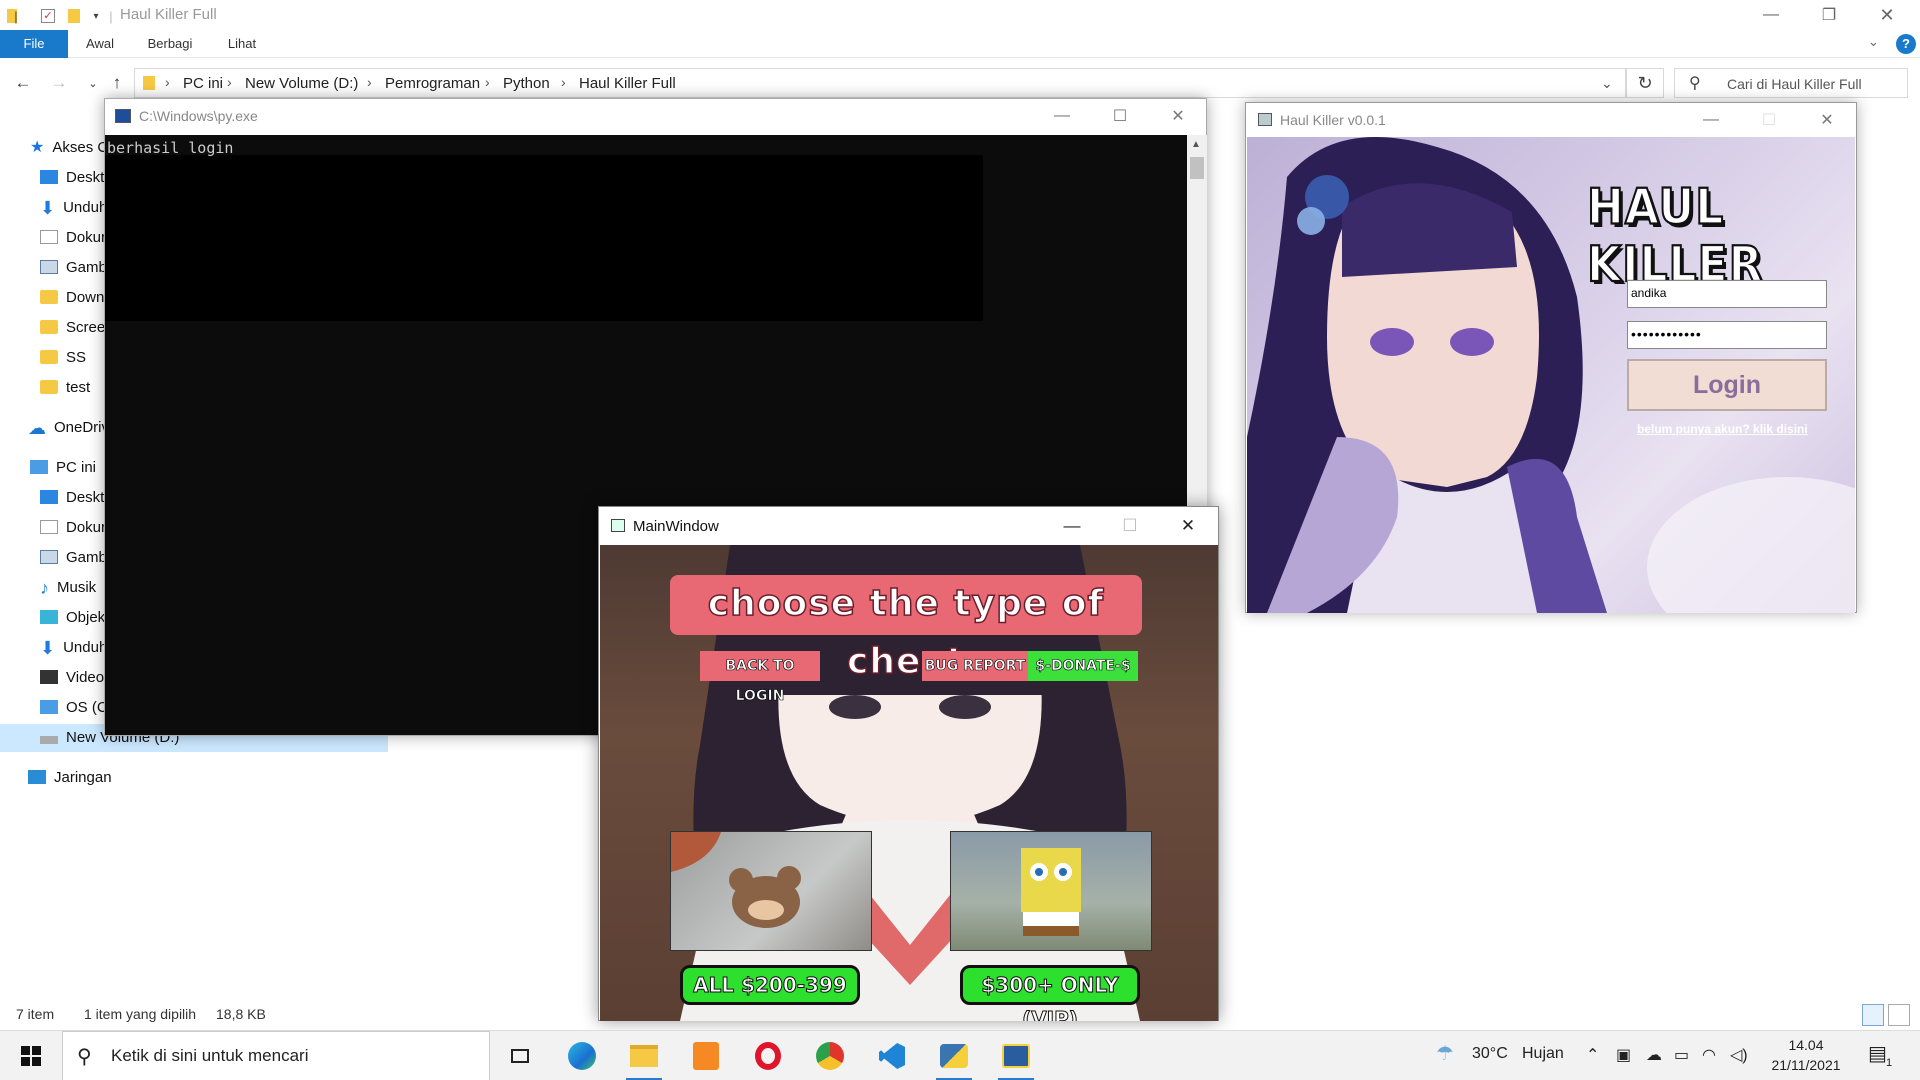 Image resolution: width=1920 pixels, height=1080 pixels. What do you see at coordinates (1197, 168) in the screenshot?
I see `scroll-thumb` at bounding box center [1197, 168].